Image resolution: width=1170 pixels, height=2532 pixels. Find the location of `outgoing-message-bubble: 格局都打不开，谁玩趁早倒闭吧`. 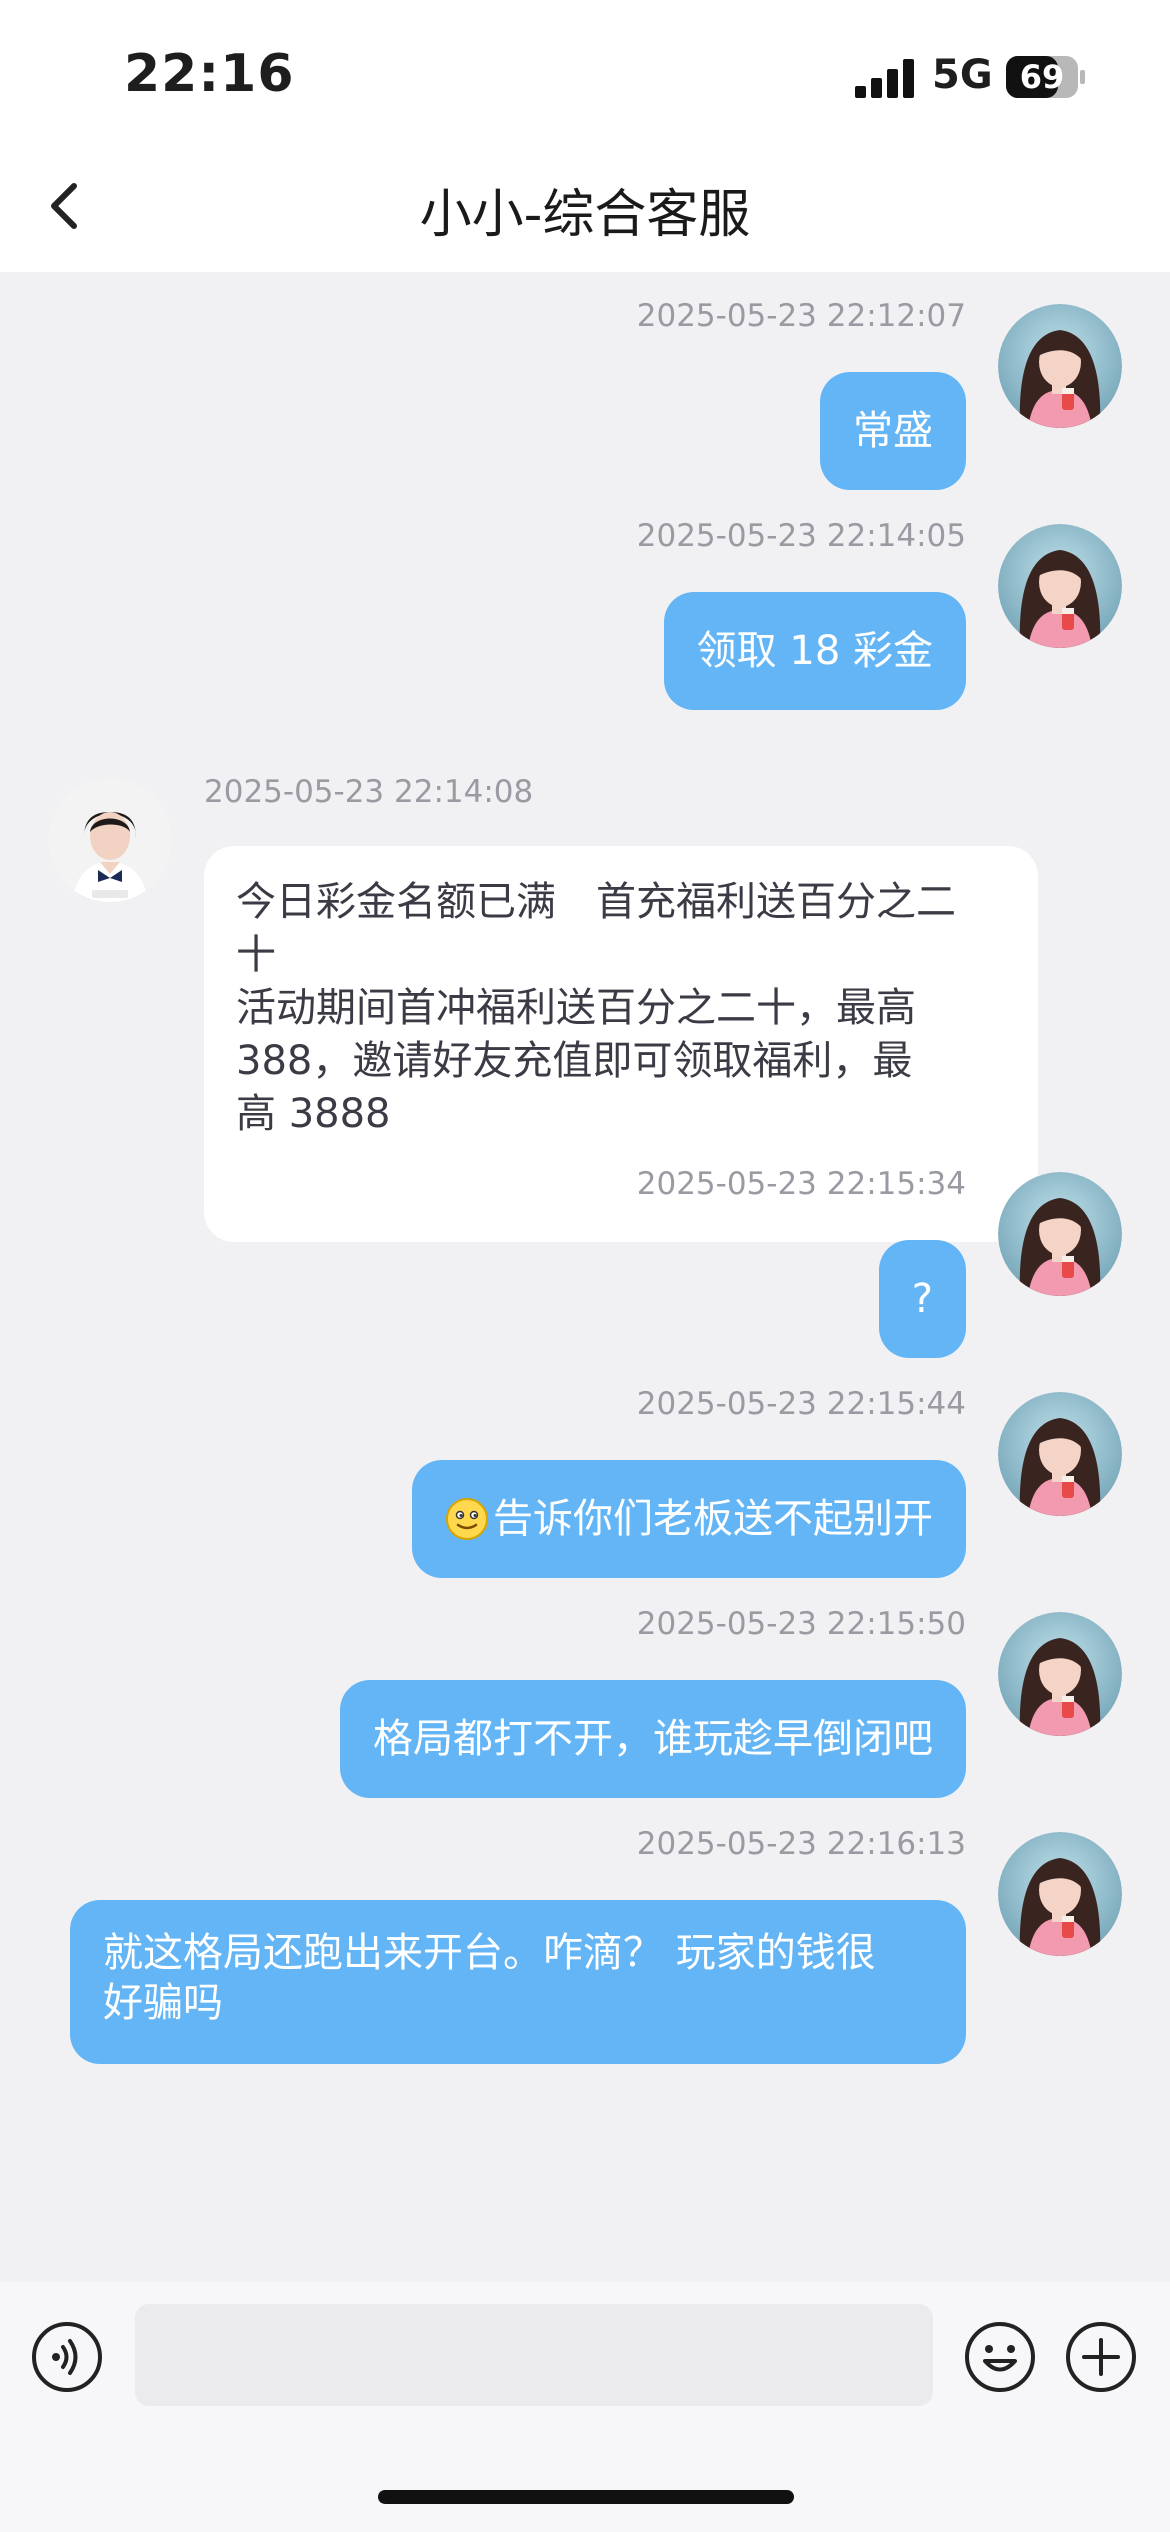

outgoing-message-bubble: 格局都打不开，谁玩趁早倒闭吧 is located at coordinates (653, 1739).